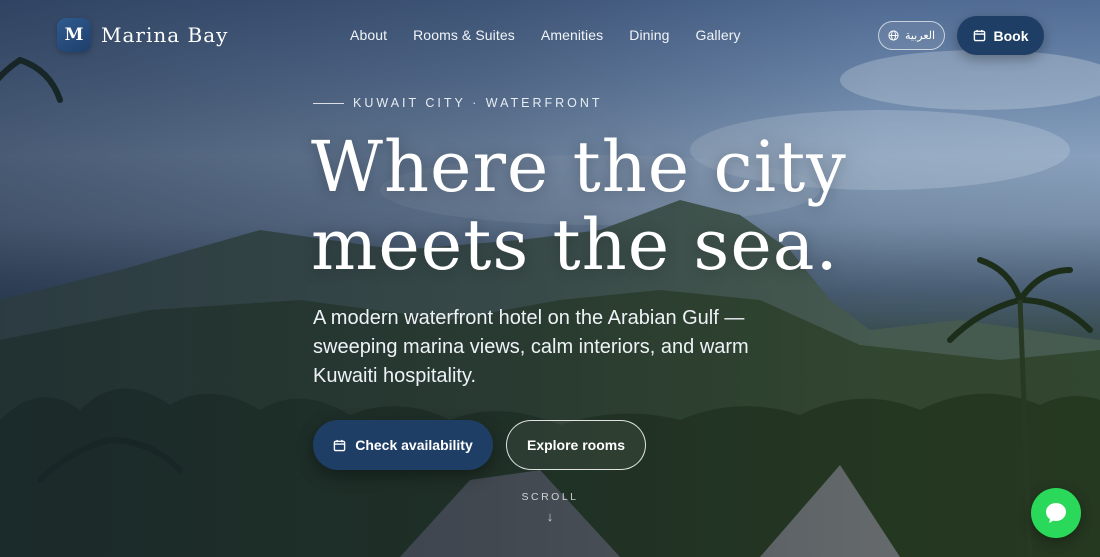  Describe the element at coordinates (328, 103) in the screenshot. I see `eyebrow-divider` at that location.